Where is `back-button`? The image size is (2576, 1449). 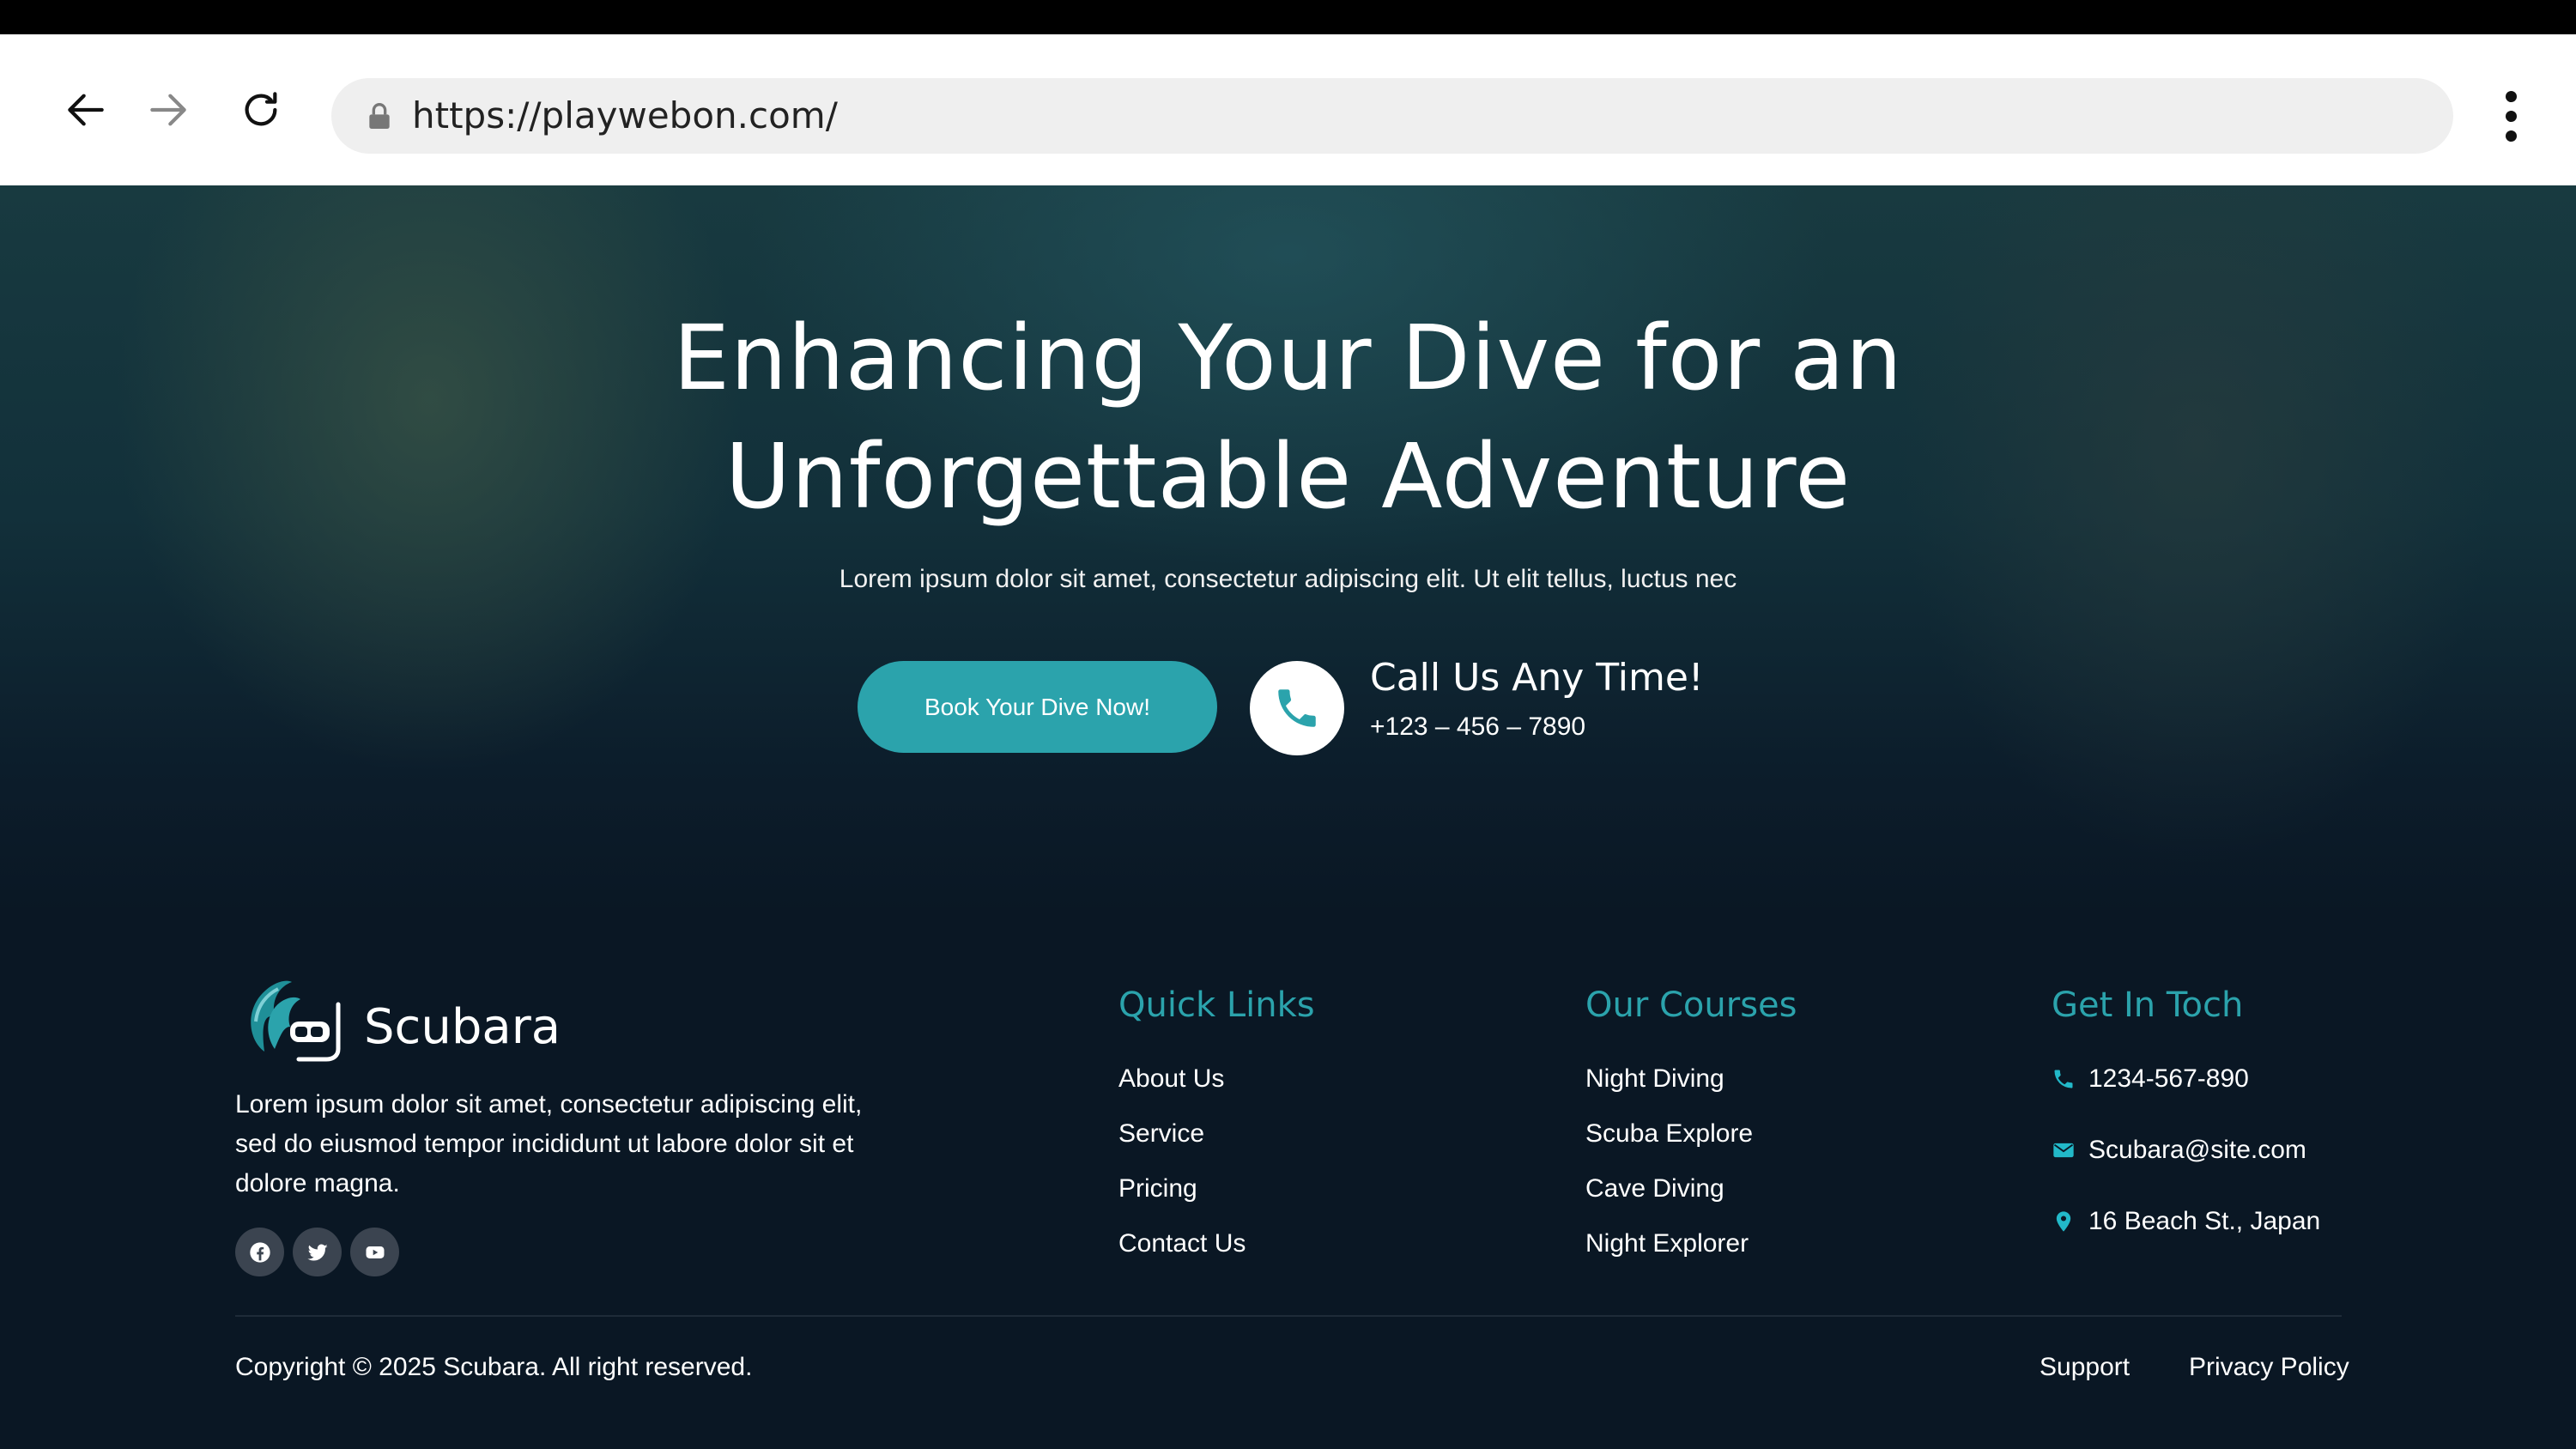
back-button is located at coordinates (86, 110).